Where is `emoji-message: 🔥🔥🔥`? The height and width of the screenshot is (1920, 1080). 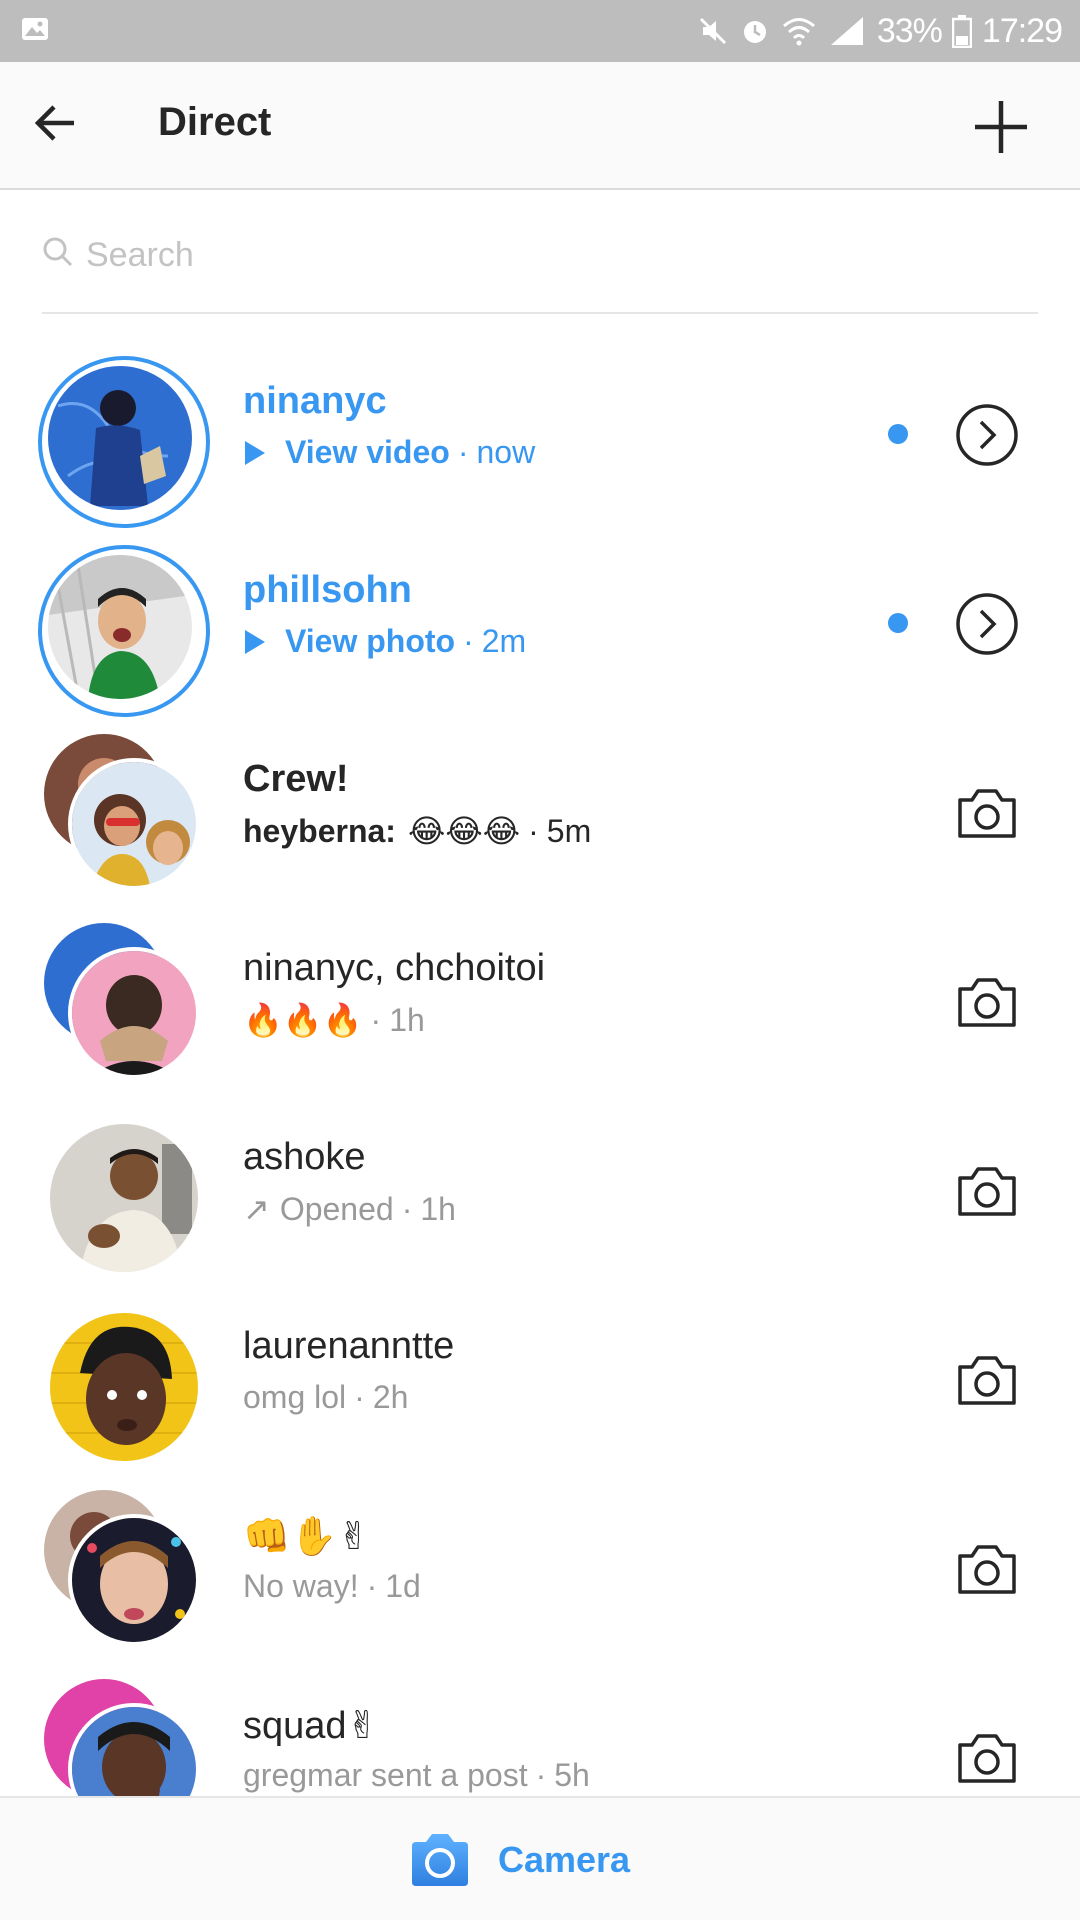 emoji-message: 🔥🔥🔥 is located at coordinates (303, 1020).